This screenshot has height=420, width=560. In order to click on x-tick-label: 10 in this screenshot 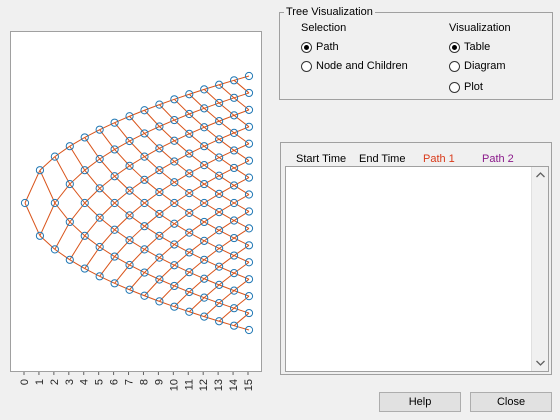, I will do `click(174, 385)`.